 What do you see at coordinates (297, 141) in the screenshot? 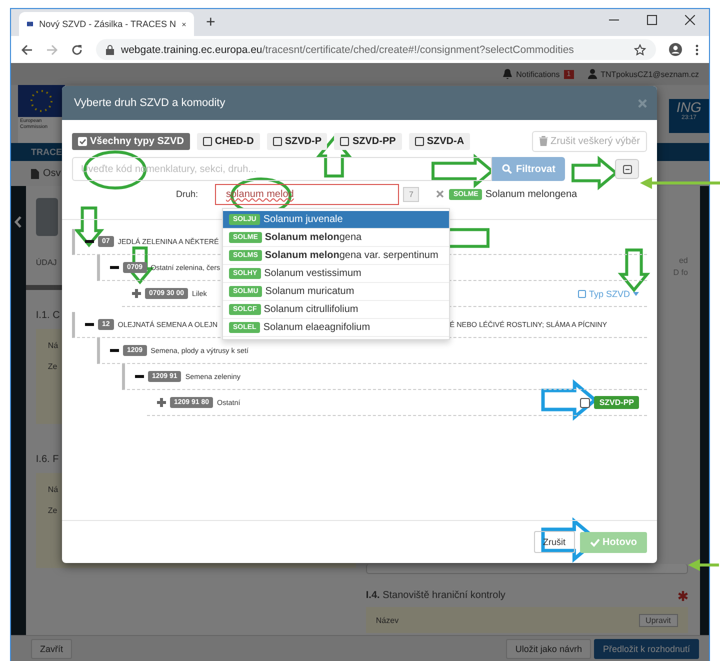
I see `filter-toggle: SZVD-P` at bounding box center [297, 141].